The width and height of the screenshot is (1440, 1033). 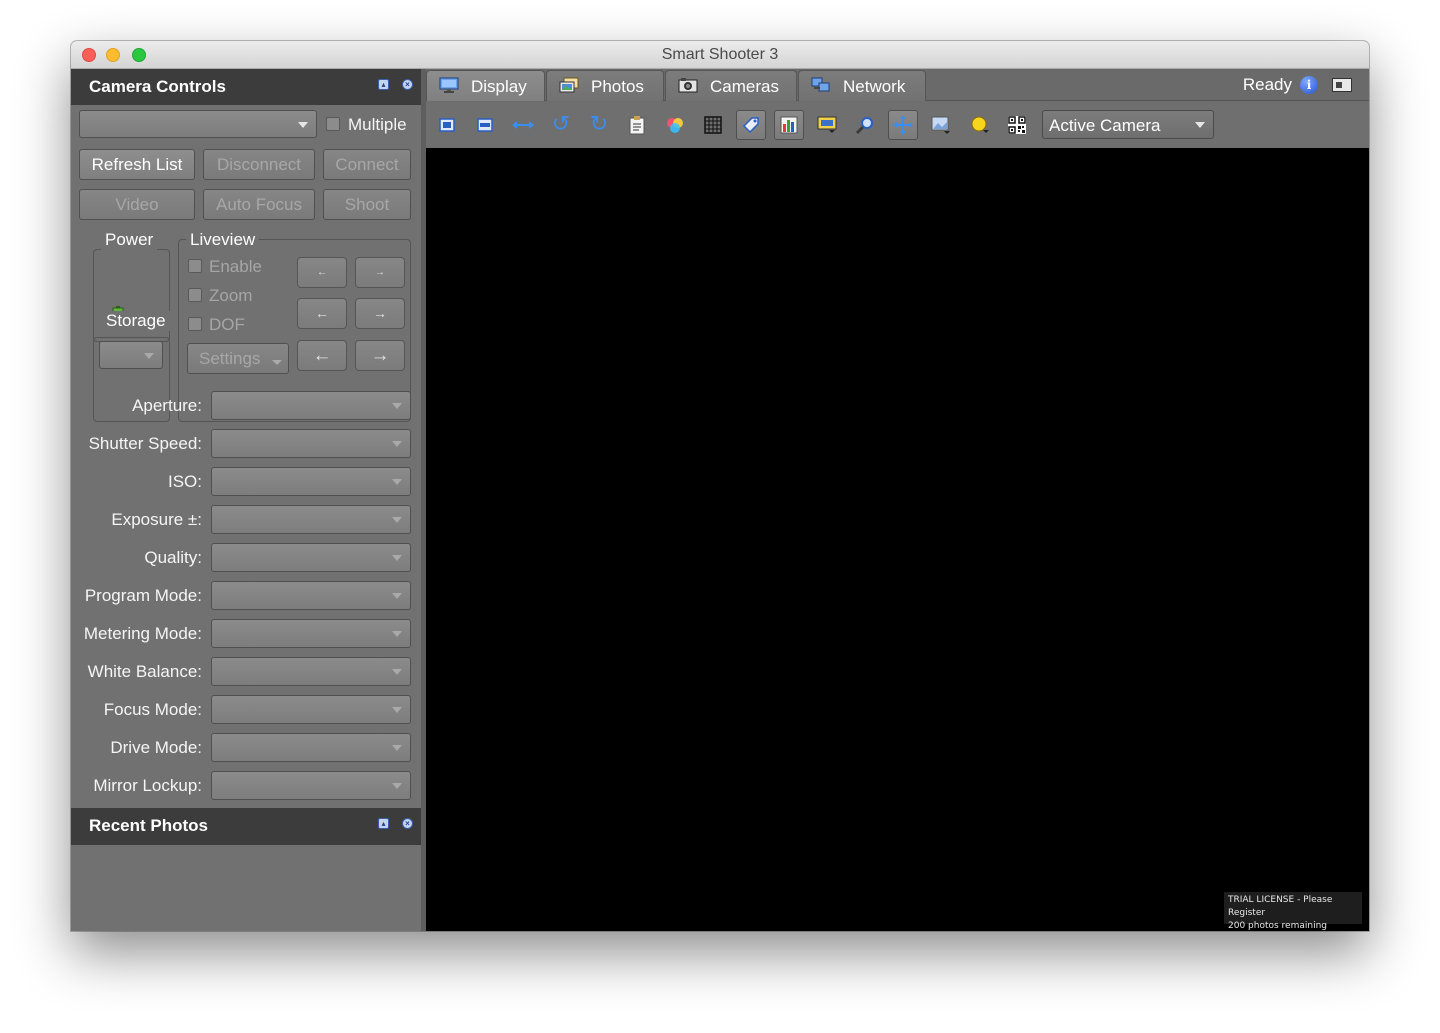 What do you see at coordinates (311, 519) in the screenshot?
I see `exposure-select` at bounding box center [311, 519].